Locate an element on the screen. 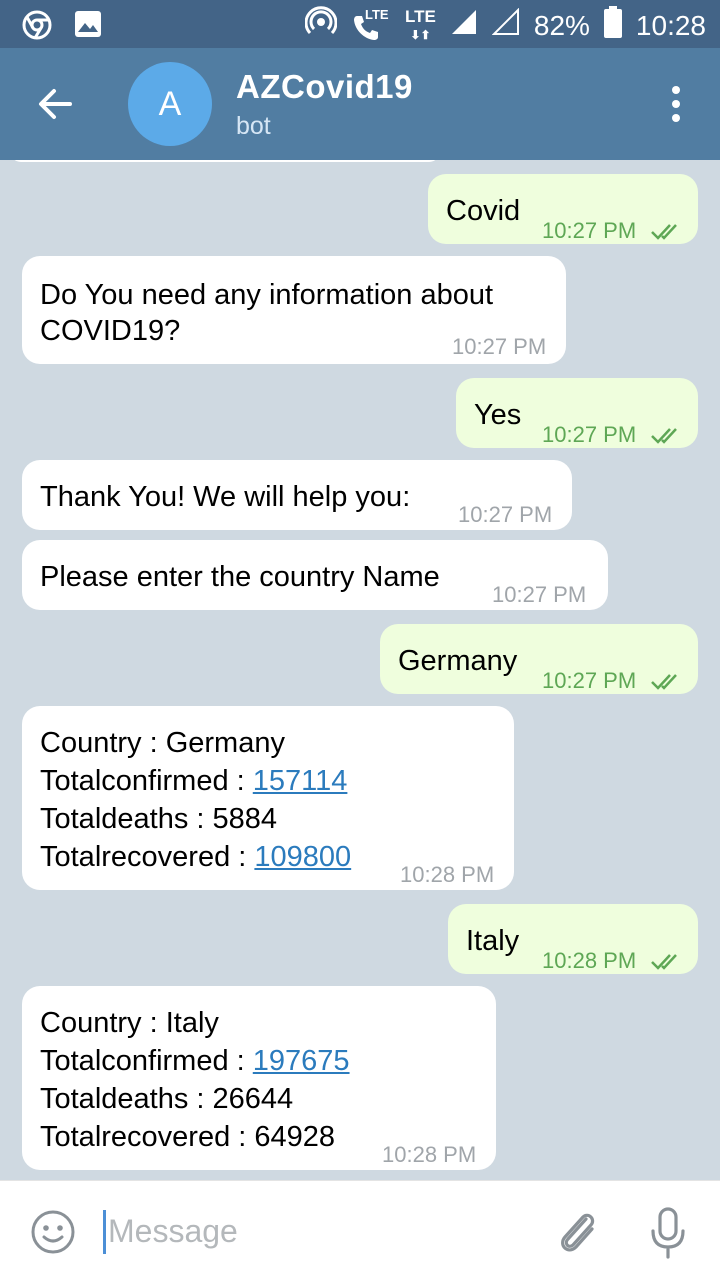 The width and height of the screenshot is (720, 1280). recovered-link: 109800 is located at coordinates (302, 857).